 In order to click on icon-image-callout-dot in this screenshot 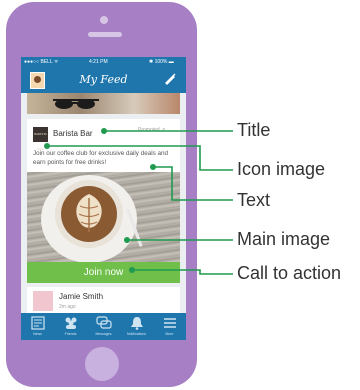, I will do `click(47, 146)`.